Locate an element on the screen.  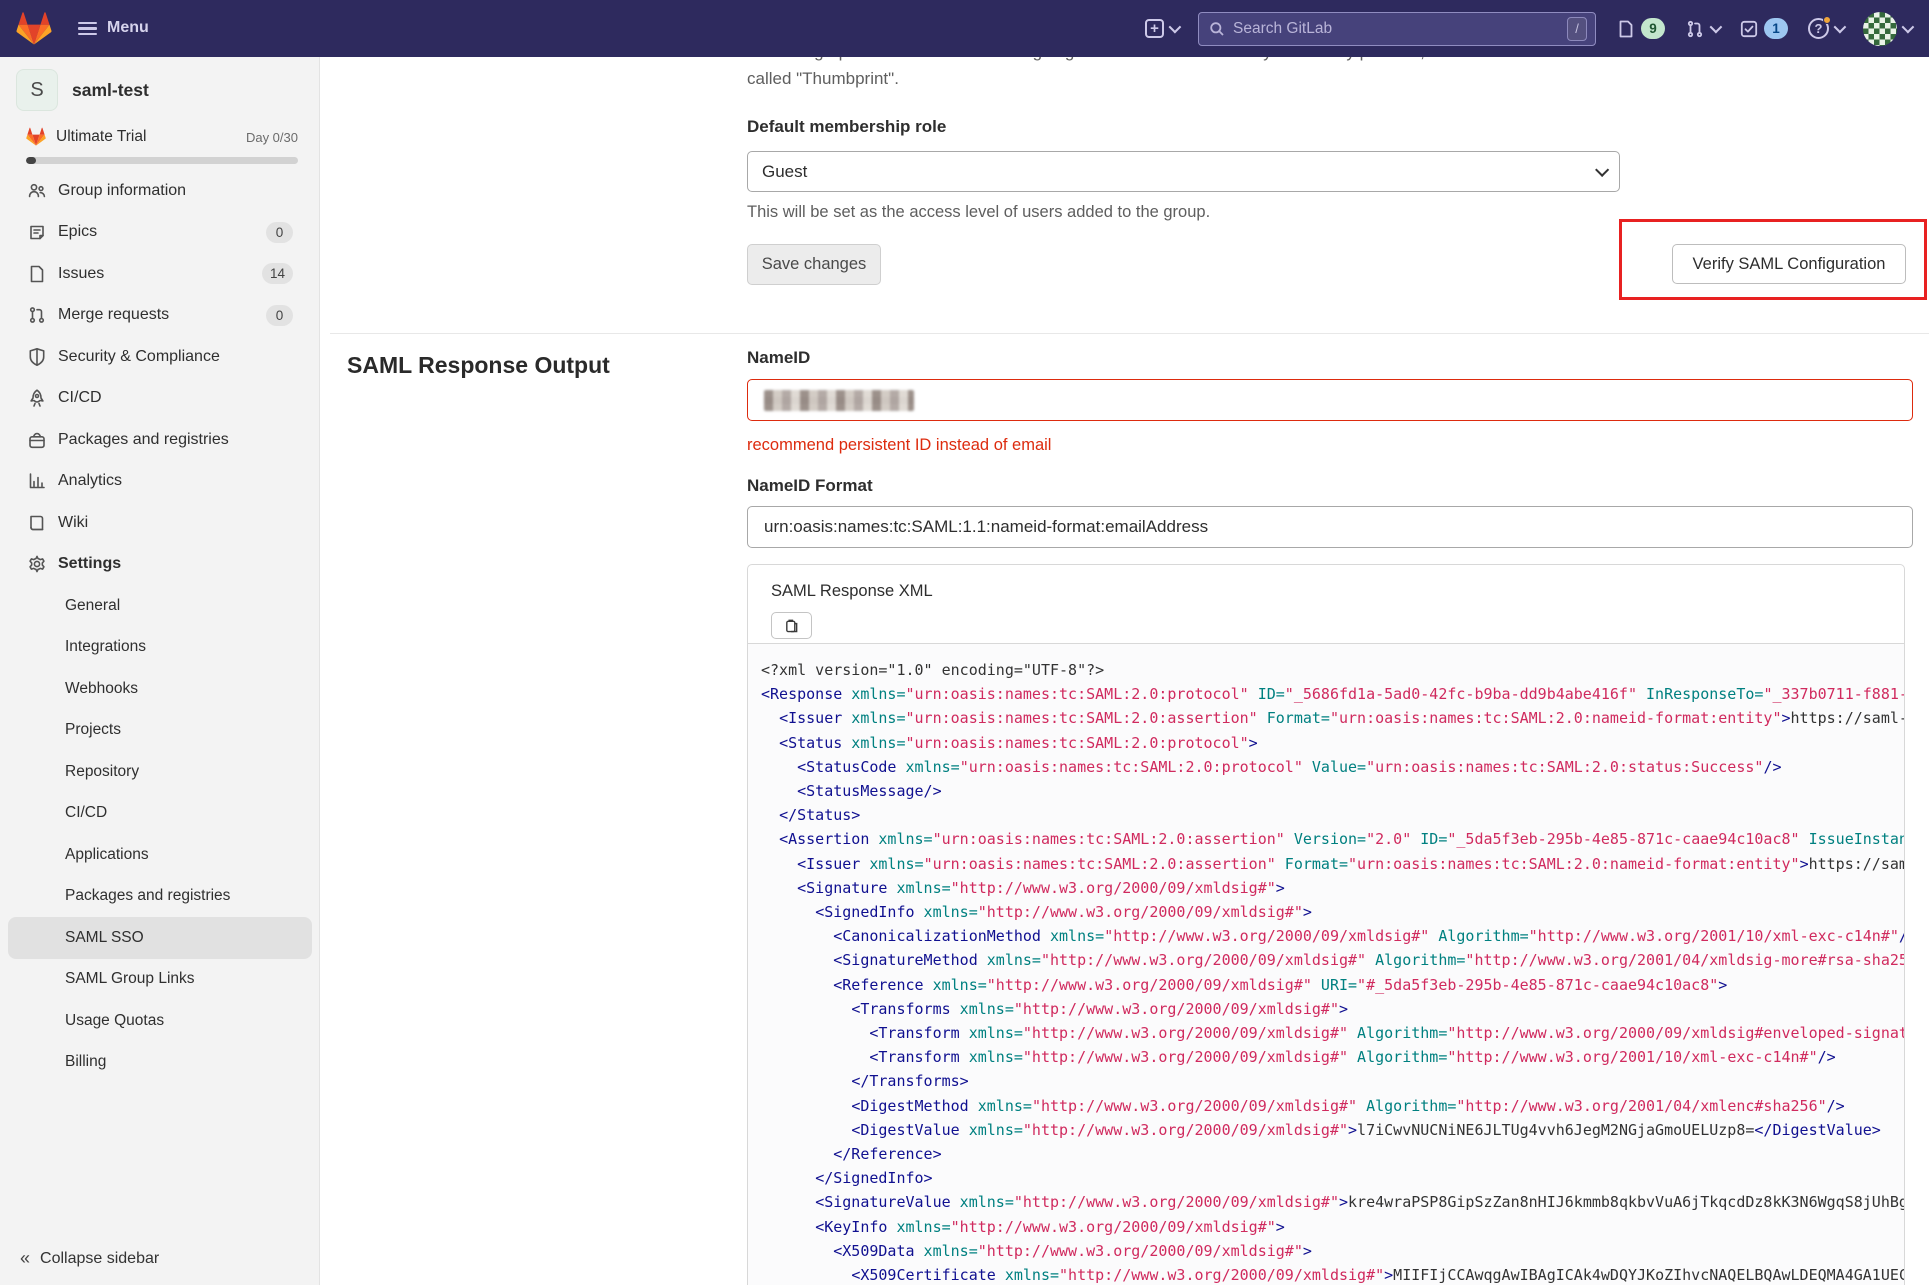
issues-dropdown-button: 9 is located at coordinates (1640, 28).